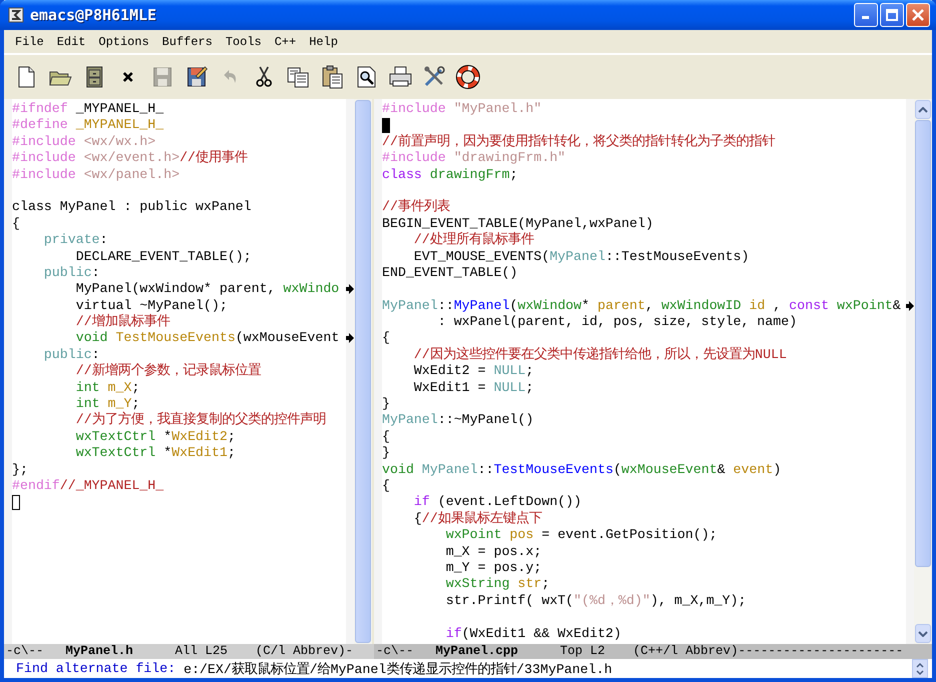  I want to click on menu-item: C++, so click(284, 41).